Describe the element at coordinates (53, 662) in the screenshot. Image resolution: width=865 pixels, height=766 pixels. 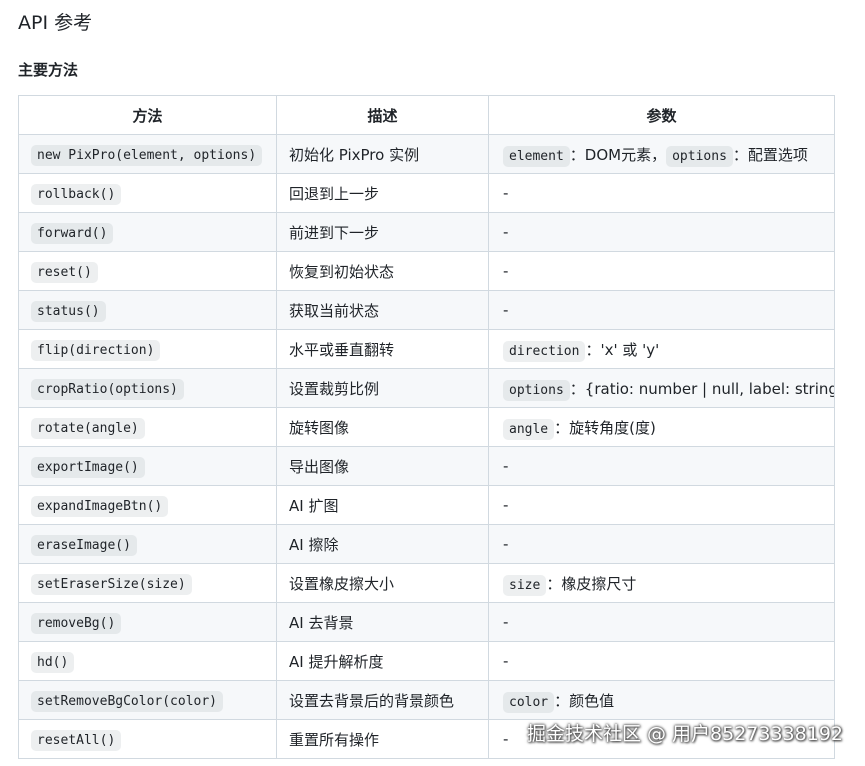
I see `method-code: hd()` at that location.